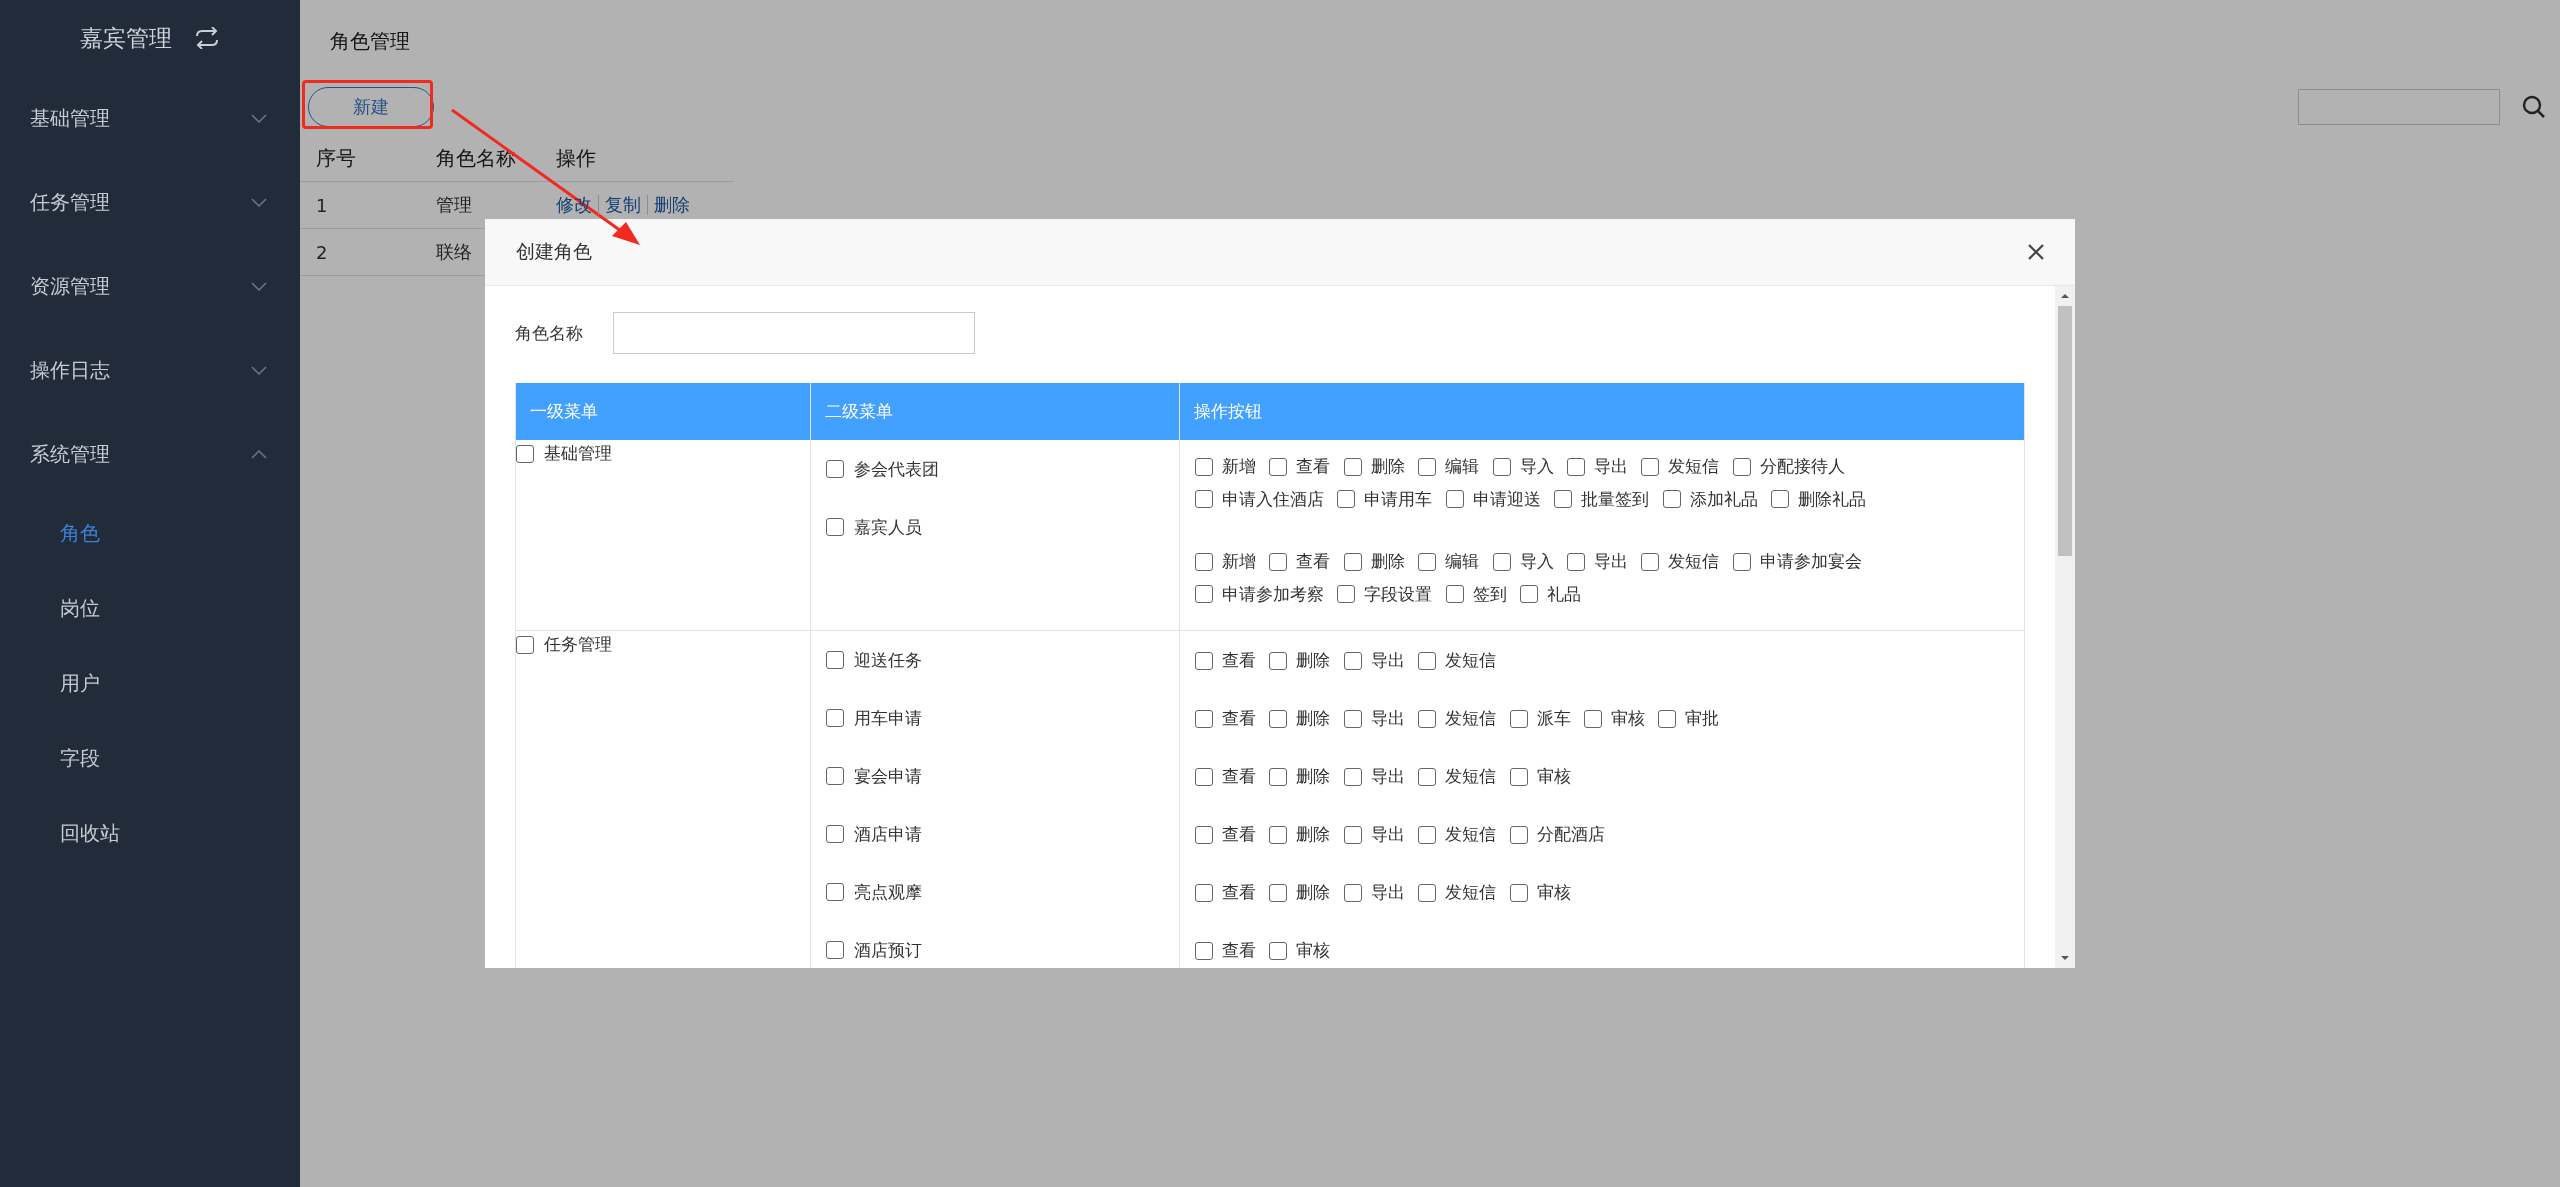 The width and height of the screenshot is (2560, 1187). I want to click on role-name-field, so click(794, 333).